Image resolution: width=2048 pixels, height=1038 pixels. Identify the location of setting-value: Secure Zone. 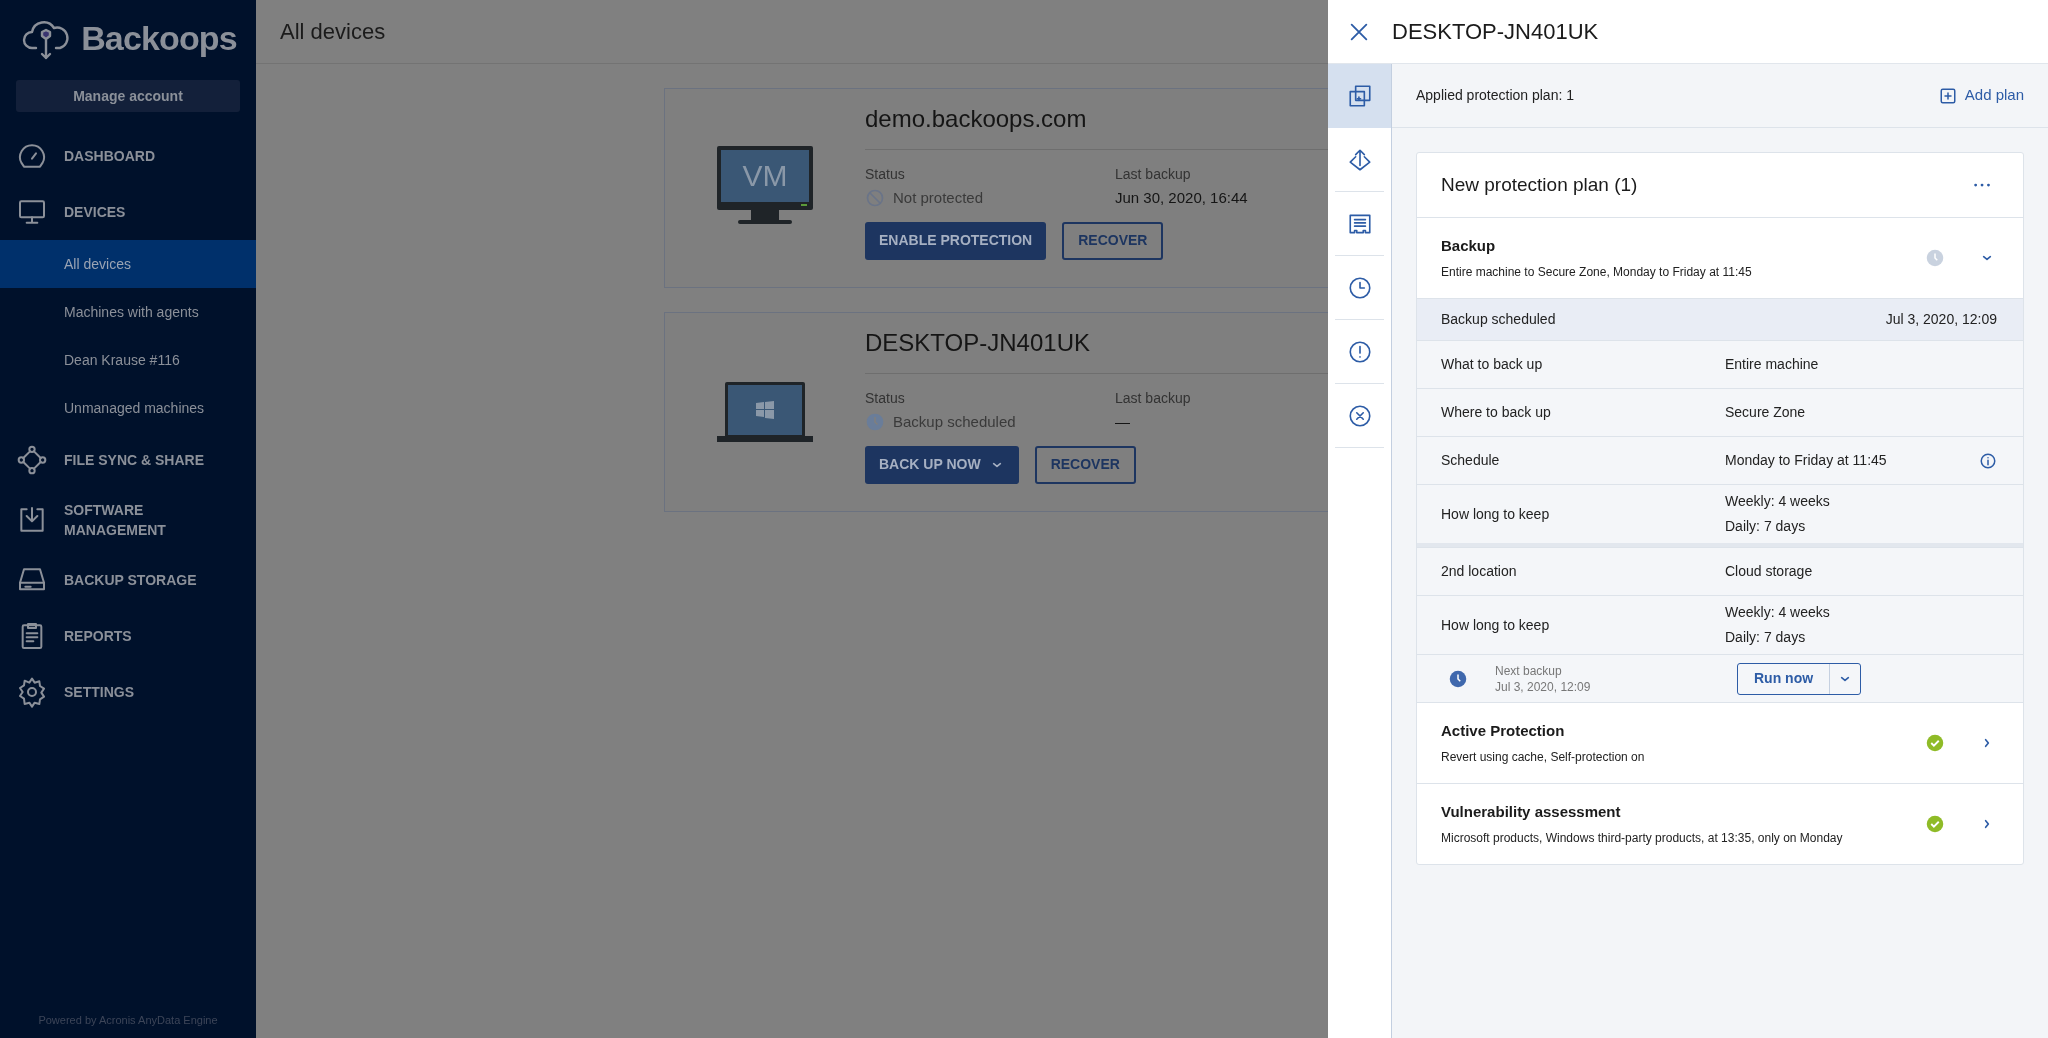
(1766, 412).